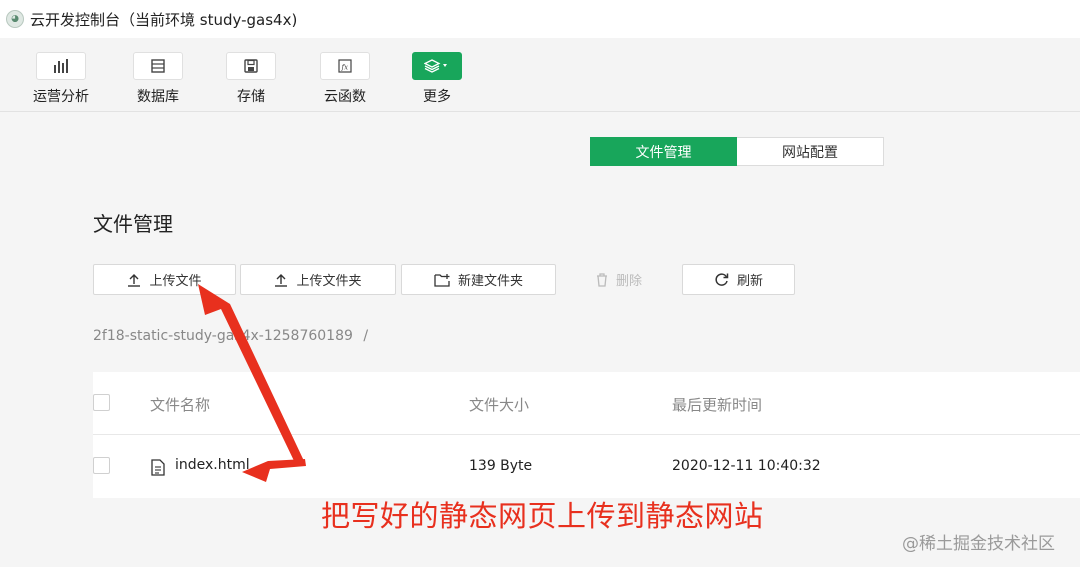 This screenshot has width=1080, height=567. I want to click on refresh-icon, so click(721, 279).